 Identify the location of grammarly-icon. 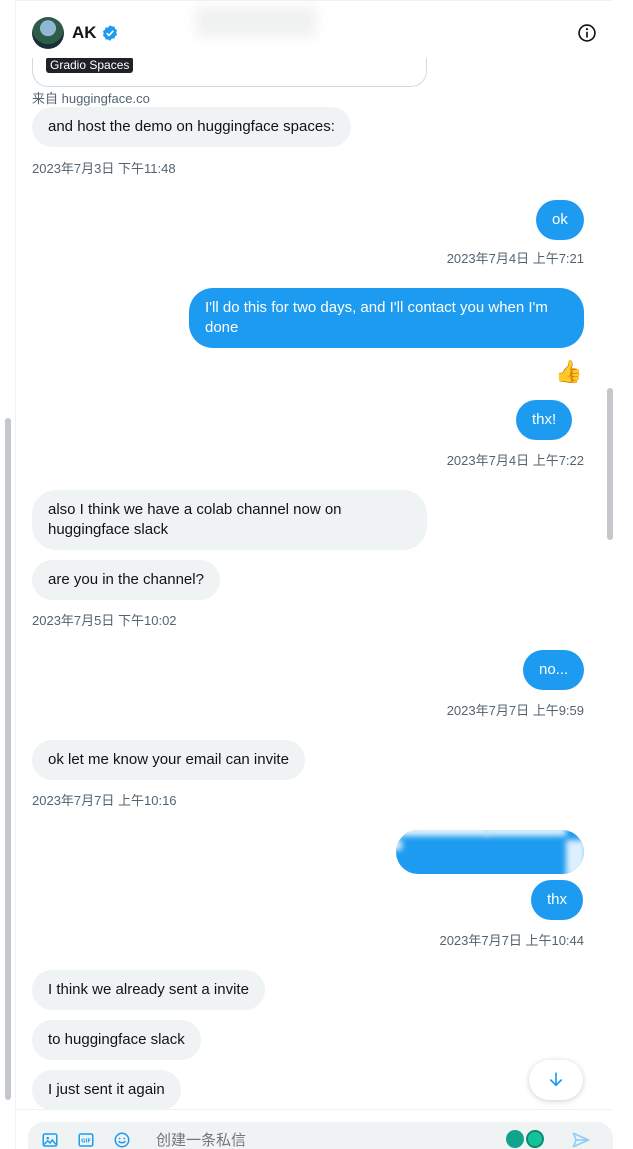
(535, 1139).